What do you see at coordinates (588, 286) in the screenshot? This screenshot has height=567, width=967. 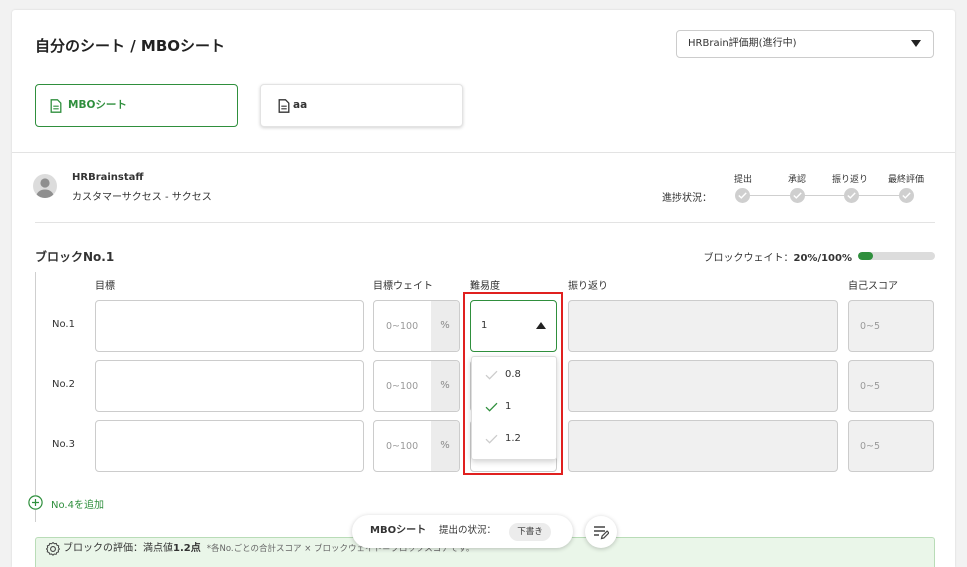 I see `column-header-reflection: 振り返り` at bounding box center [588, 286].